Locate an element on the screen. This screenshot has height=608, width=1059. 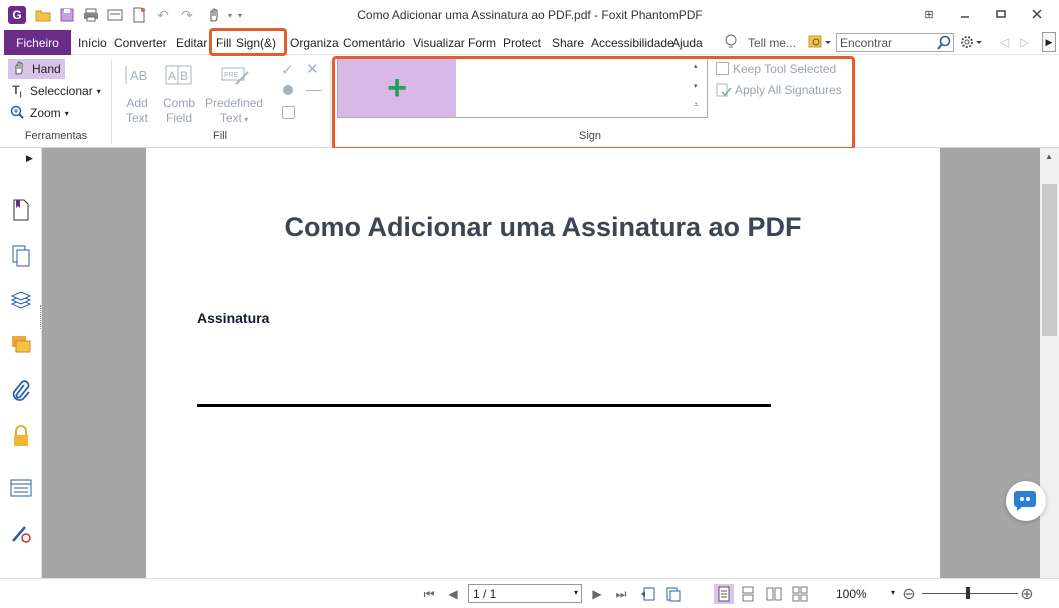
signature-panel-icon is located at coordinates (21, 533).